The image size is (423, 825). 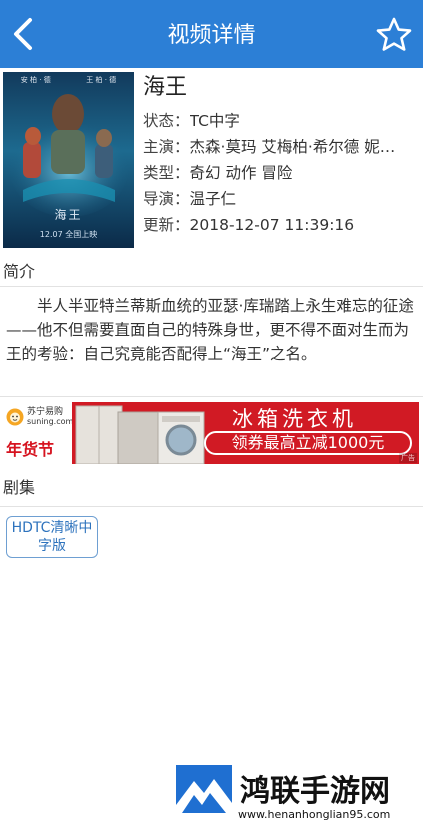 I want to click on updated-row: 更新： 2018-12-07 11:39:16, so click(x=281, y=225).